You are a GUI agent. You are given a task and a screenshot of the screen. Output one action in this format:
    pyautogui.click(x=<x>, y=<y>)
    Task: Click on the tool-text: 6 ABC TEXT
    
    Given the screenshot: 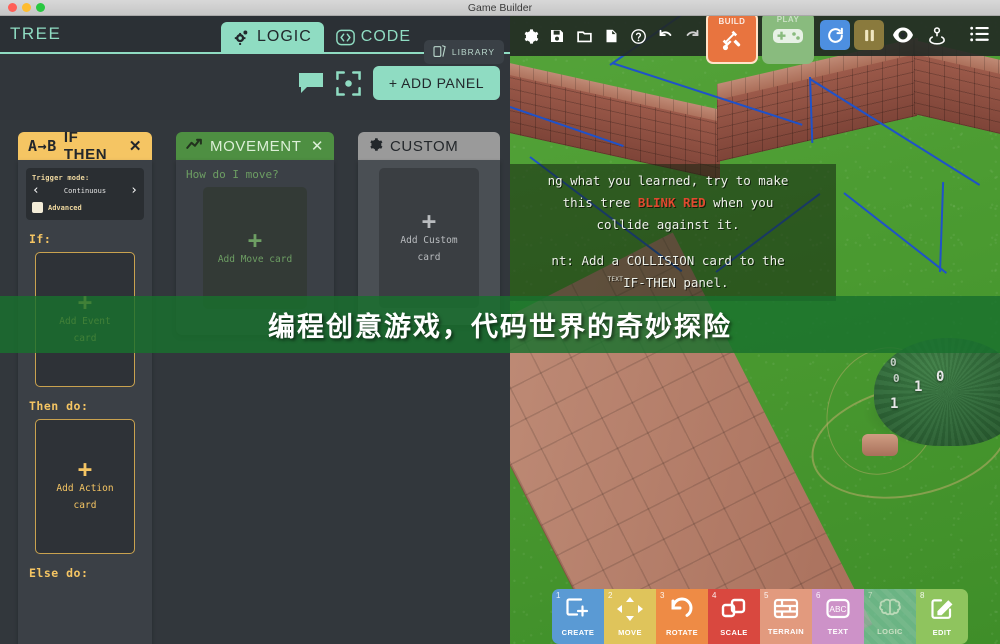 What is the action you would take?
    pyautogui.click(x=838, y=616)
    